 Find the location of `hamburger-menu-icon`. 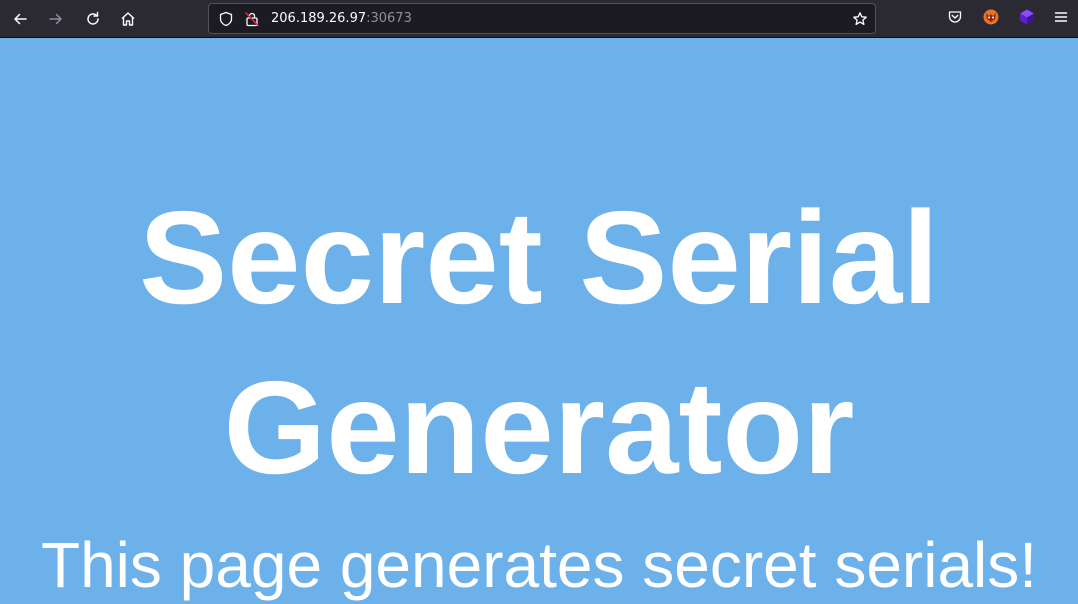

hamburger-menu-icon is located at coordinates (1061, 19).